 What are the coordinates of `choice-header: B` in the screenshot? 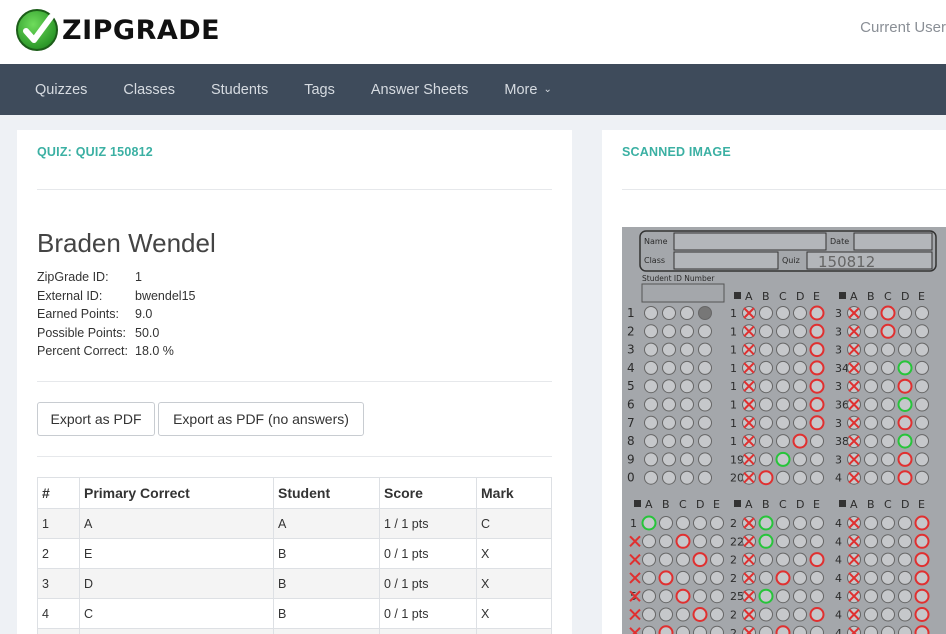 It's located at (766, 296).